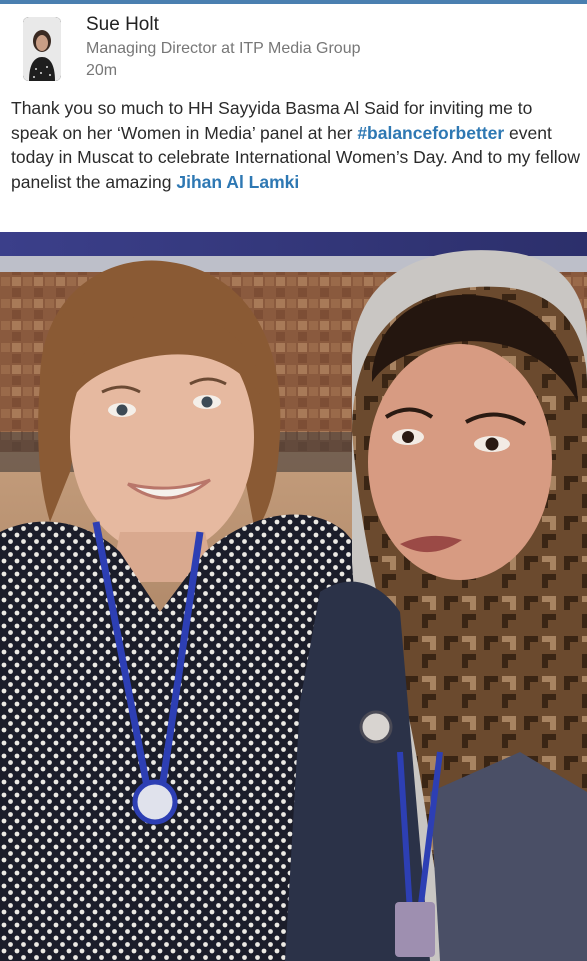 The image size is (587, 961). What do you see at coordinates (122, 25) in the screenshot?
I see `author-name: Sue Holt` at bounding box center [122, 25].